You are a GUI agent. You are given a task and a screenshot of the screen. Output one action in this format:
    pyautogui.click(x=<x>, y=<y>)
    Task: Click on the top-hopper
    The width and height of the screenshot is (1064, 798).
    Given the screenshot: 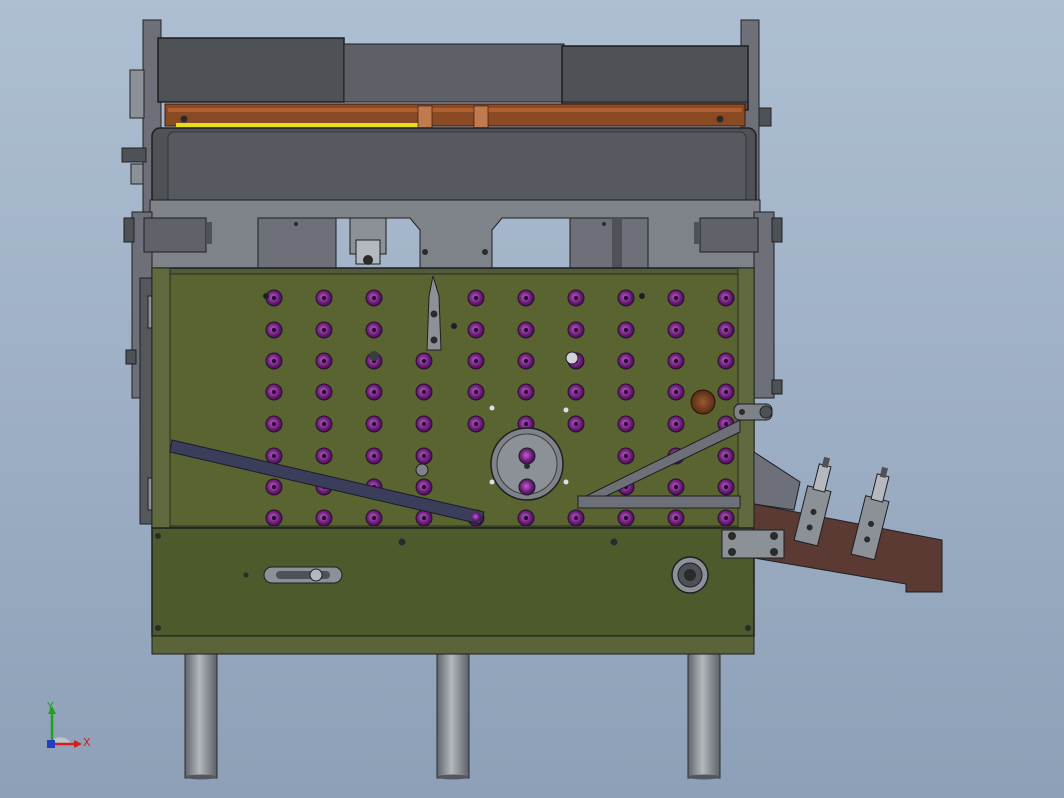 What is the action you would take?
    pyautogui.click(x=453, y=74)
    